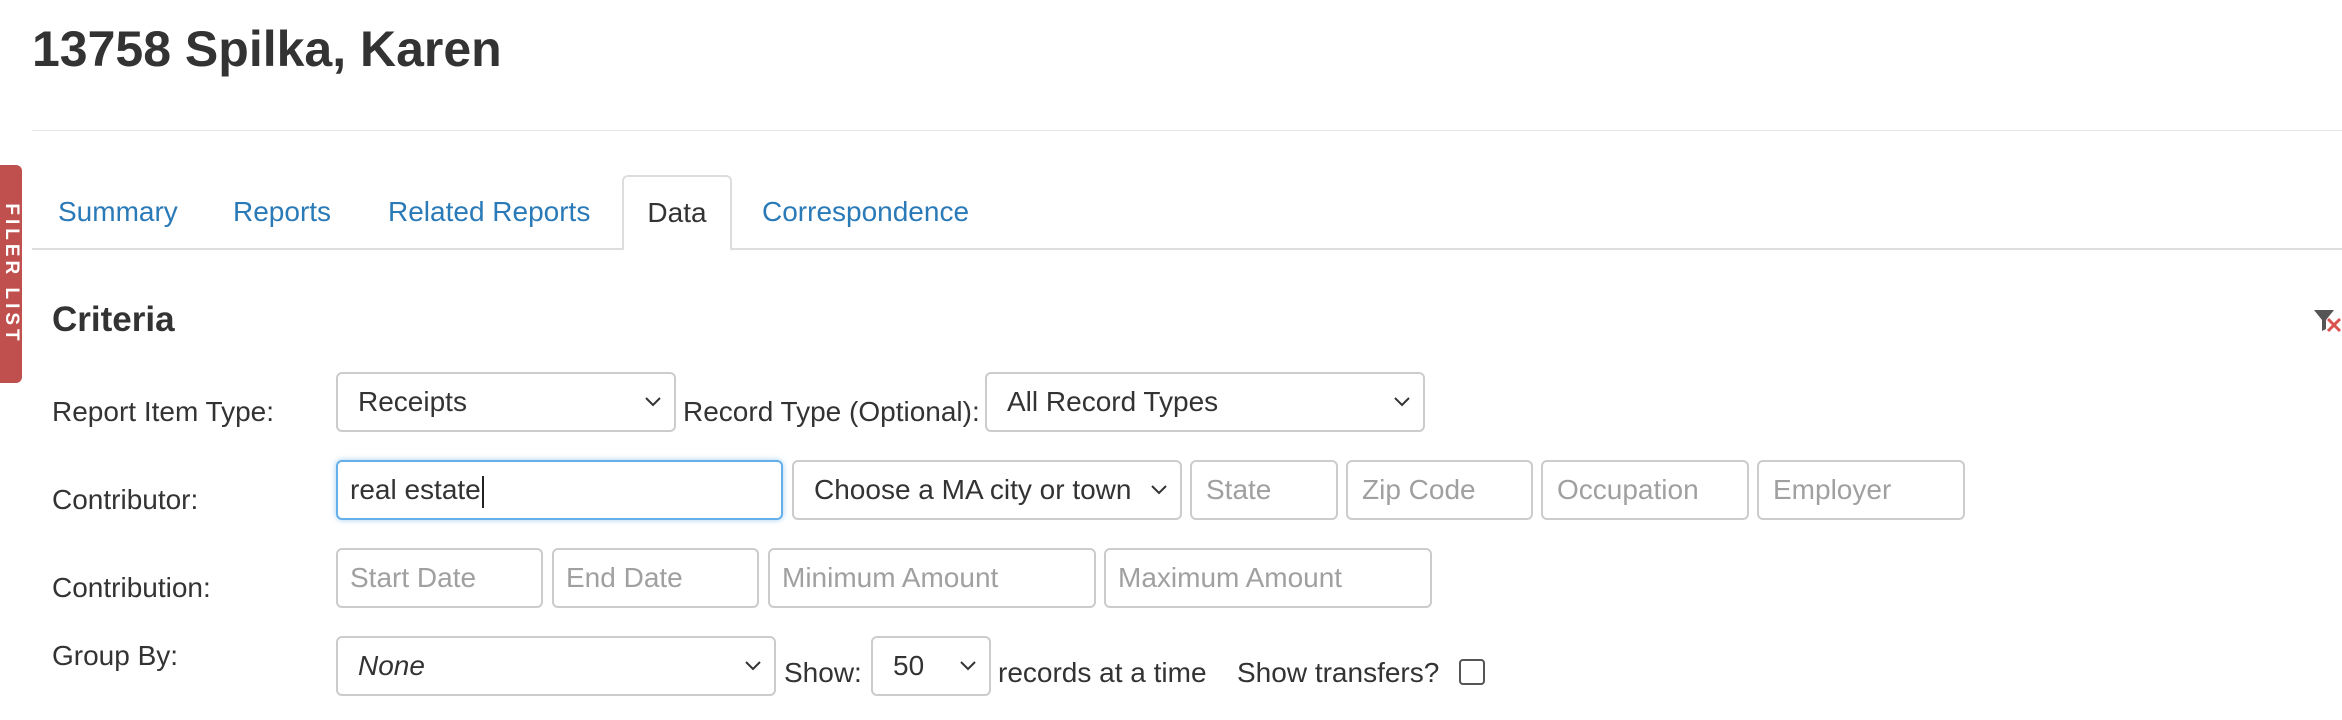 This screenshot has width=2342, height=720. Describe the element at coordinates (1832, 489) in the screenshot. I see `employer-placeholder: Employer` at that location.